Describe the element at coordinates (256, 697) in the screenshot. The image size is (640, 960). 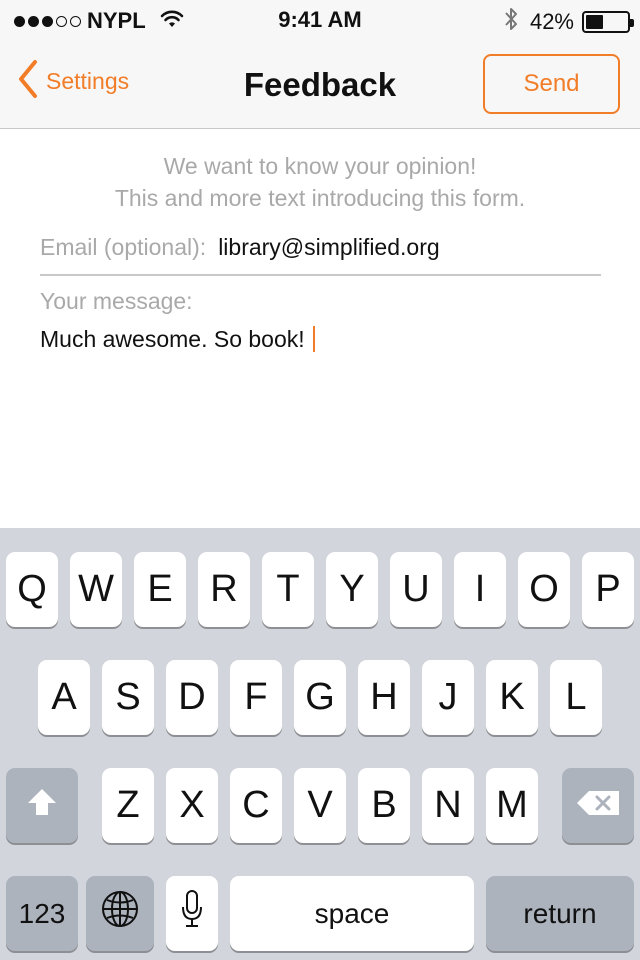
I see `key-f: F` at that location.